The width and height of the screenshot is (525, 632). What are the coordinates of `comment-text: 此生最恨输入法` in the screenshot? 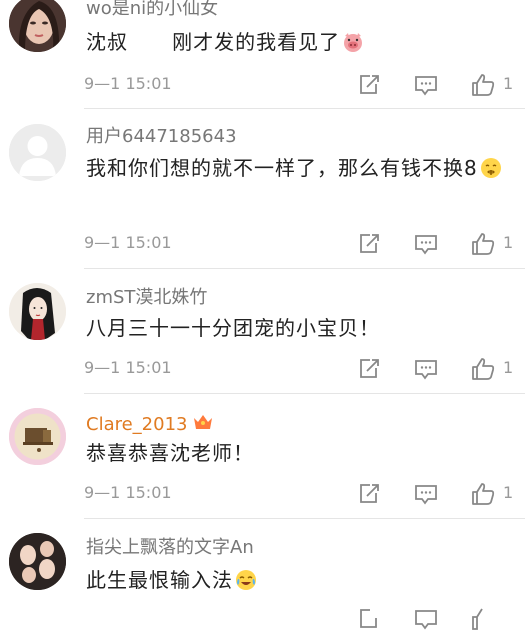 It's located at (296, 582).